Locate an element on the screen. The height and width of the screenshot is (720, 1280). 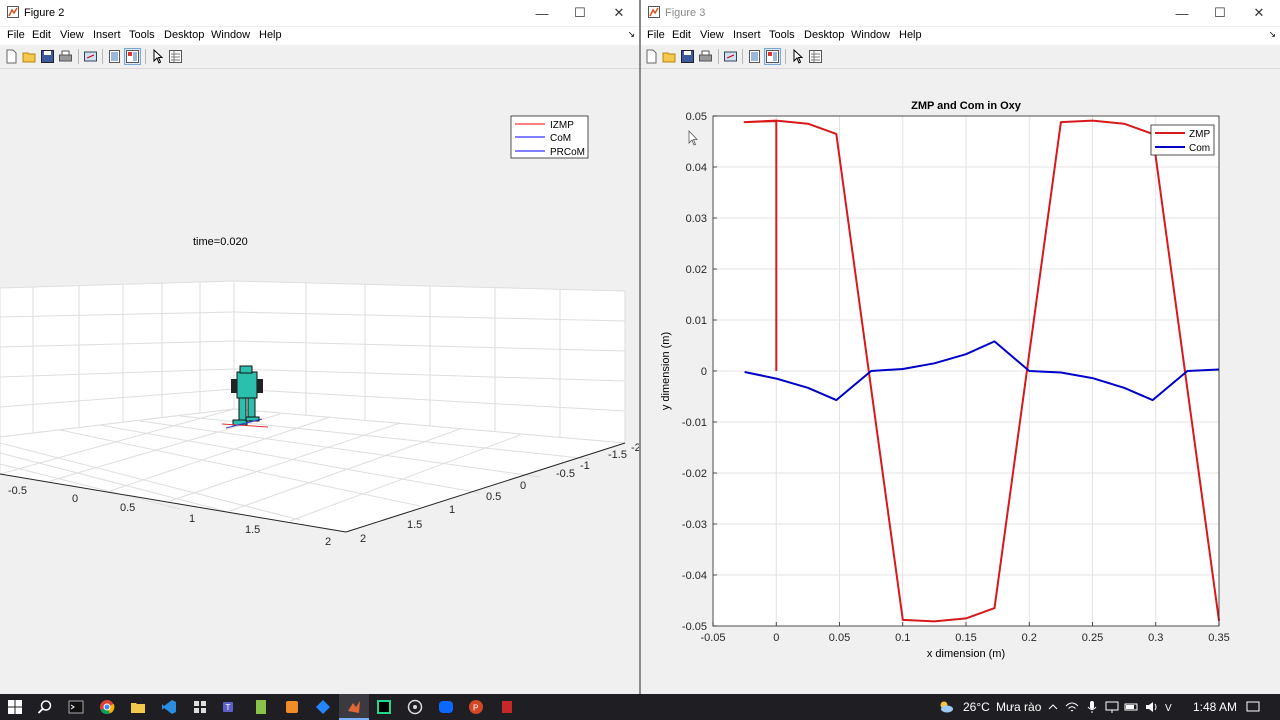
jetbrains-icon is located at coordinates (384, 707).